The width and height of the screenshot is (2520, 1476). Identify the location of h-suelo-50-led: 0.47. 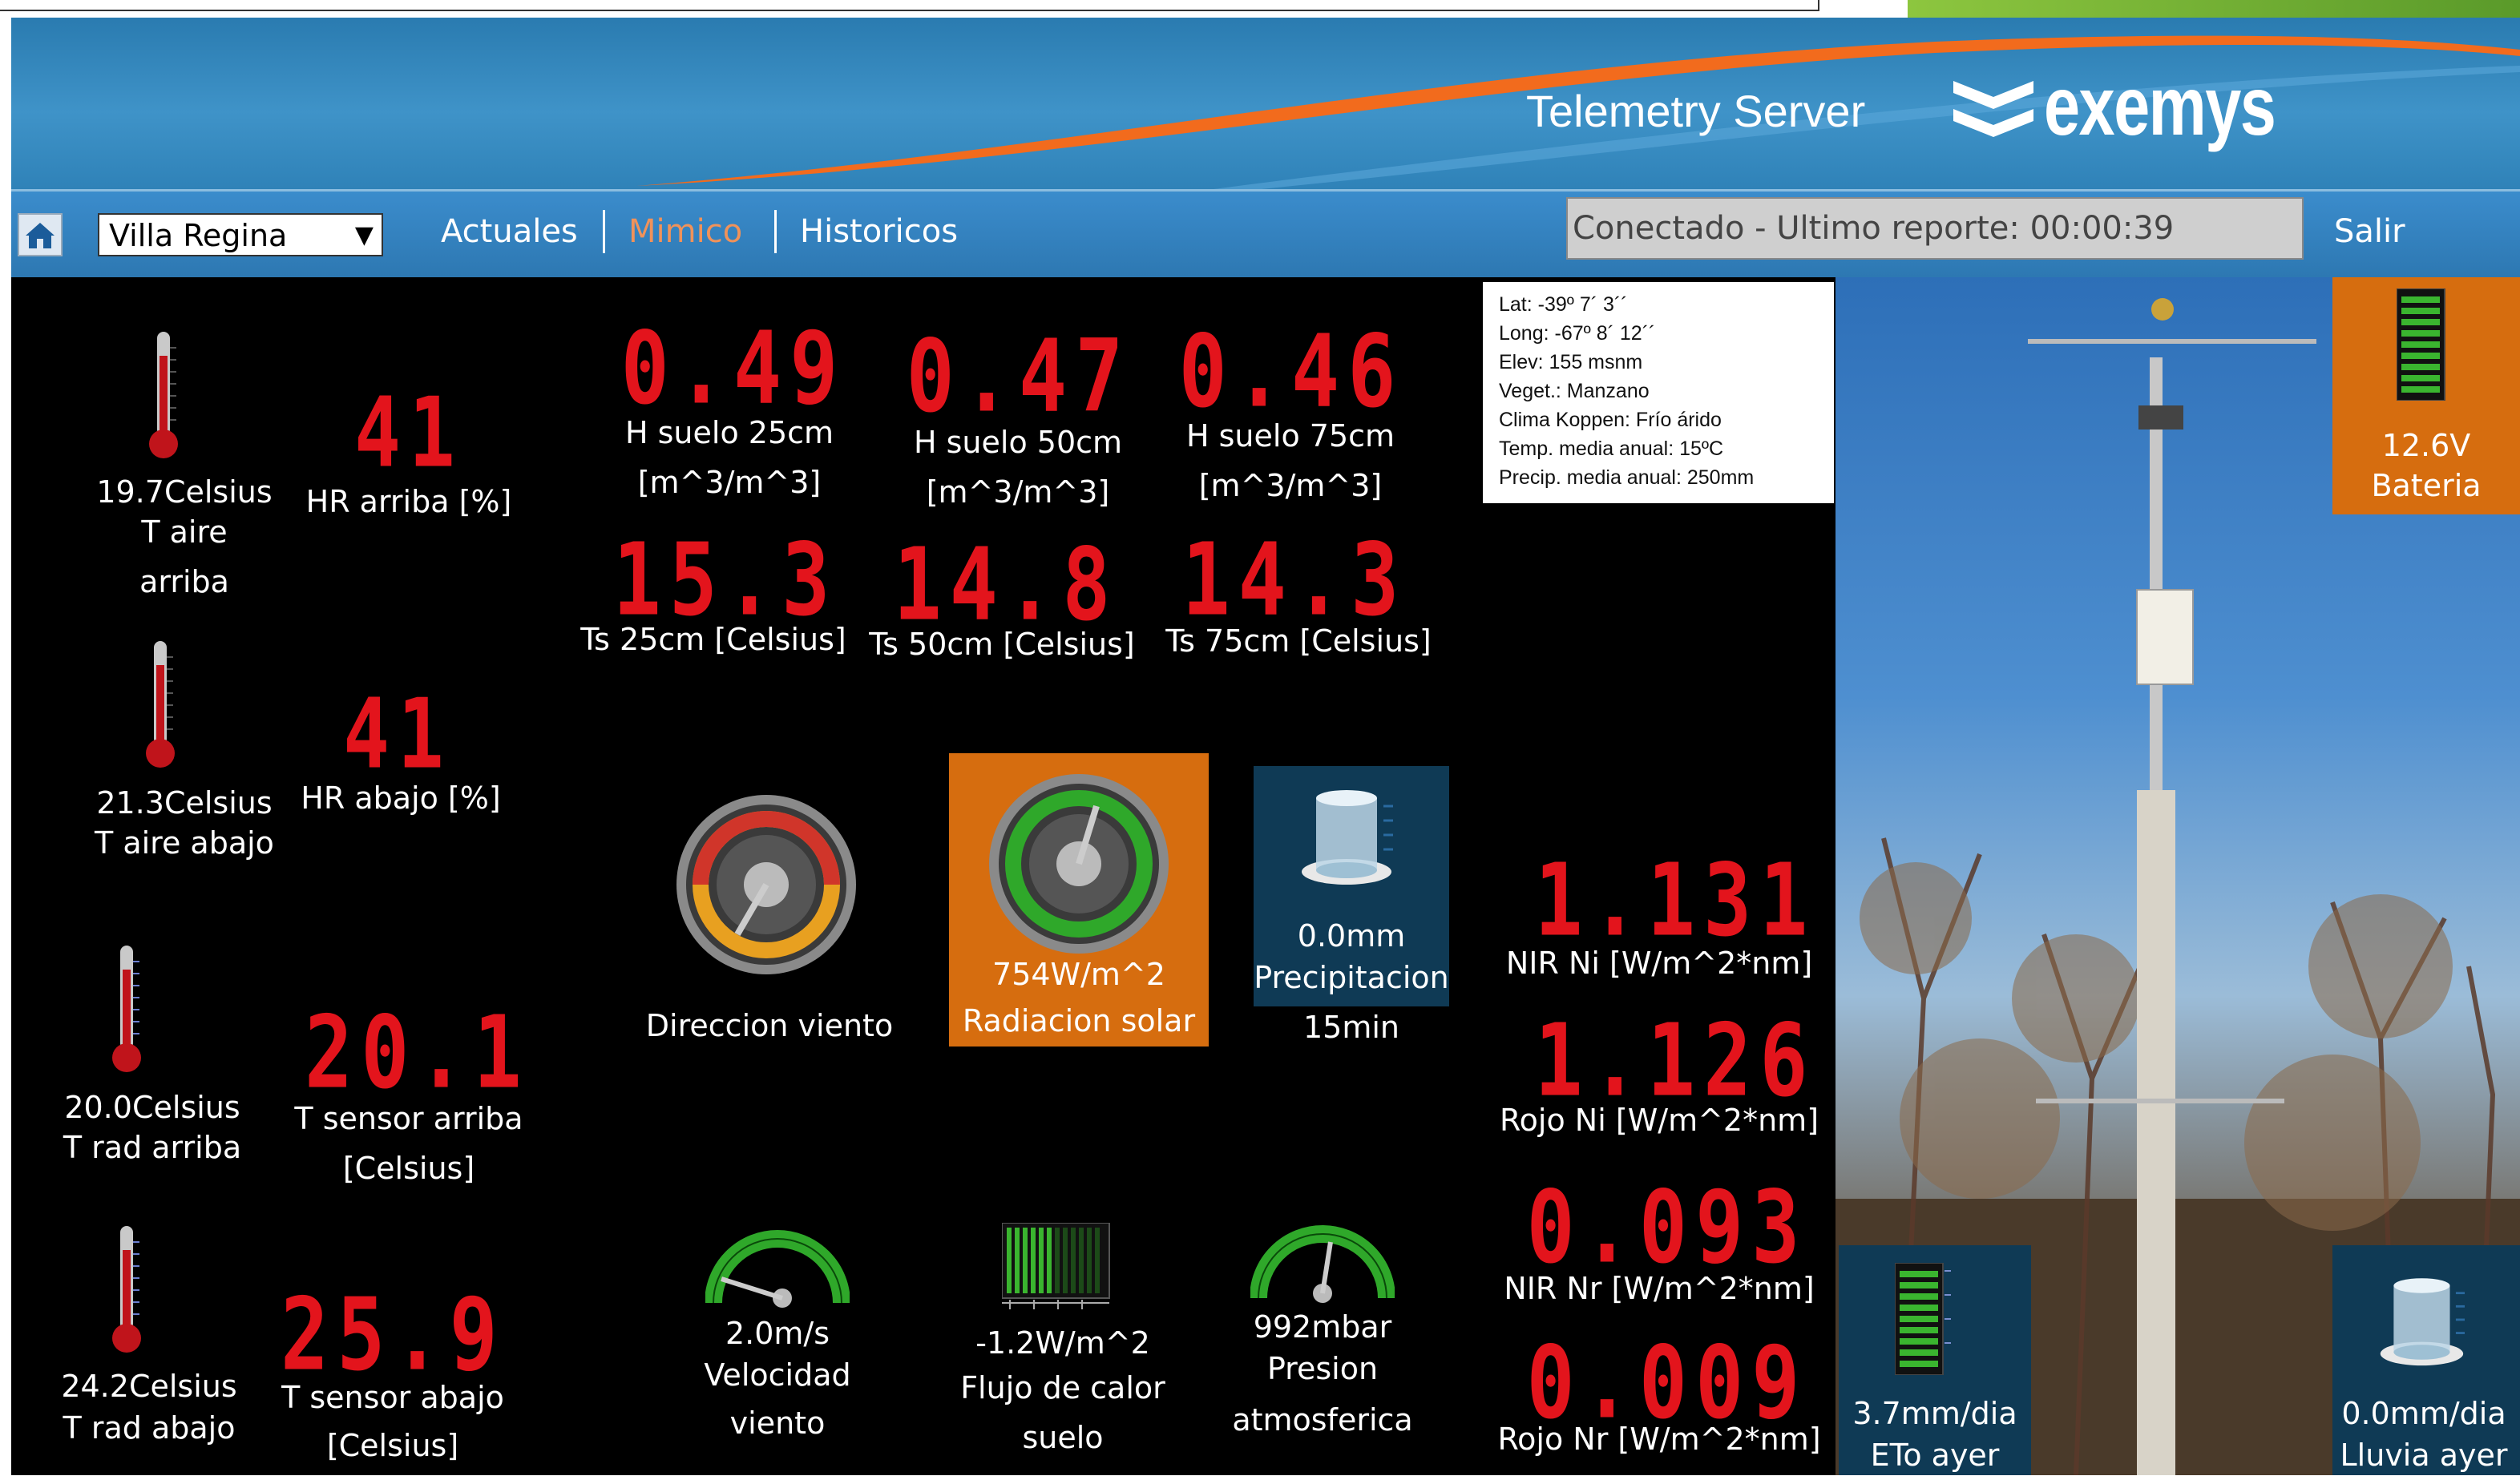
(1019, 376).